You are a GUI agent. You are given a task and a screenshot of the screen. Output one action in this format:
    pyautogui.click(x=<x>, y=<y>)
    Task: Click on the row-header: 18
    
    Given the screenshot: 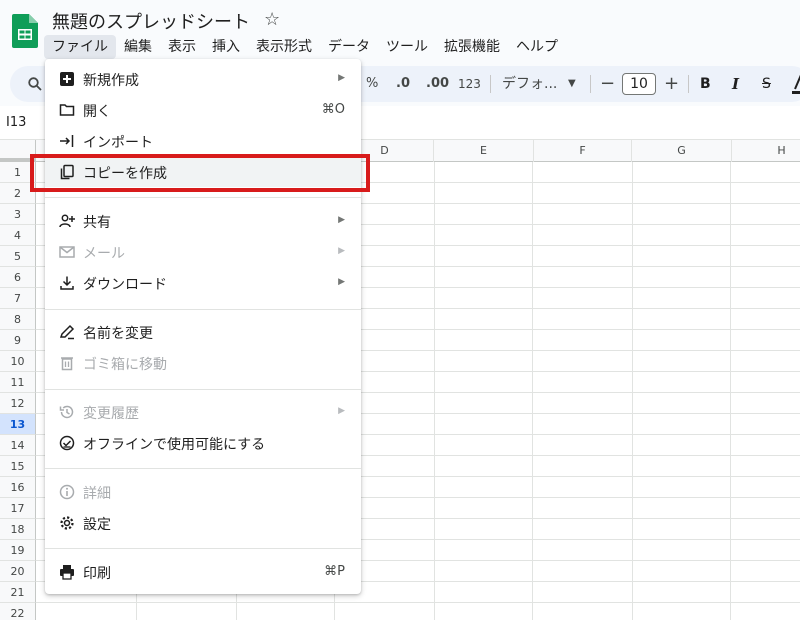 What is the action you would take?
    pyautogui.click(x=18, y=529)
    